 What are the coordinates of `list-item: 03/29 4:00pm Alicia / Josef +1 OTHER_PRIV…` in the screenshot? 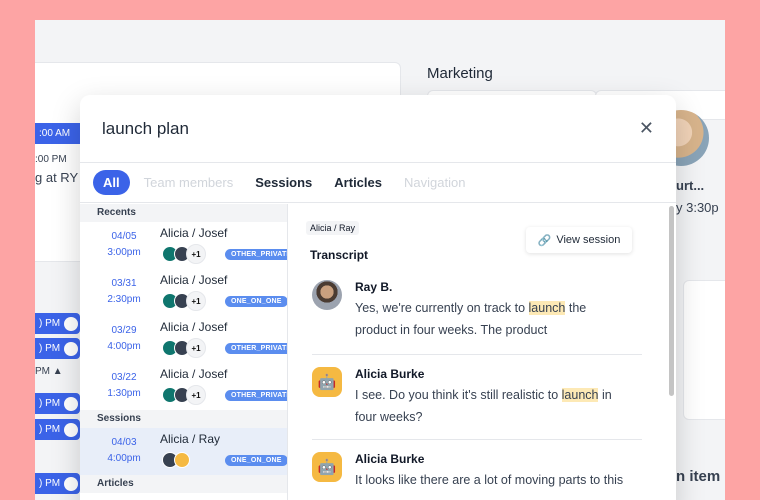 It's located at (183, 339).